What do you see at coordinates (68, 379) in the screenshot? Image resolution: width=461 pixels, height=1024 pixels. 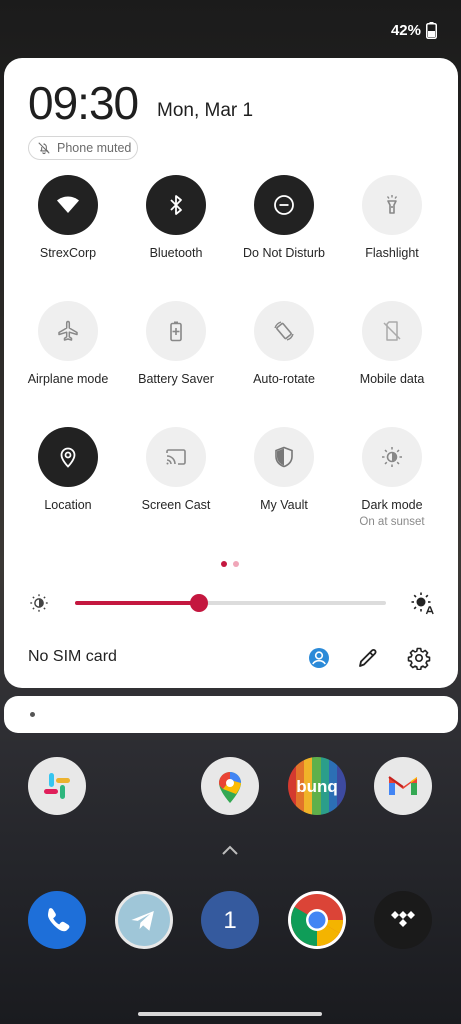 I see `tile-label: Airplane mode` at bounding box center [68, 379].